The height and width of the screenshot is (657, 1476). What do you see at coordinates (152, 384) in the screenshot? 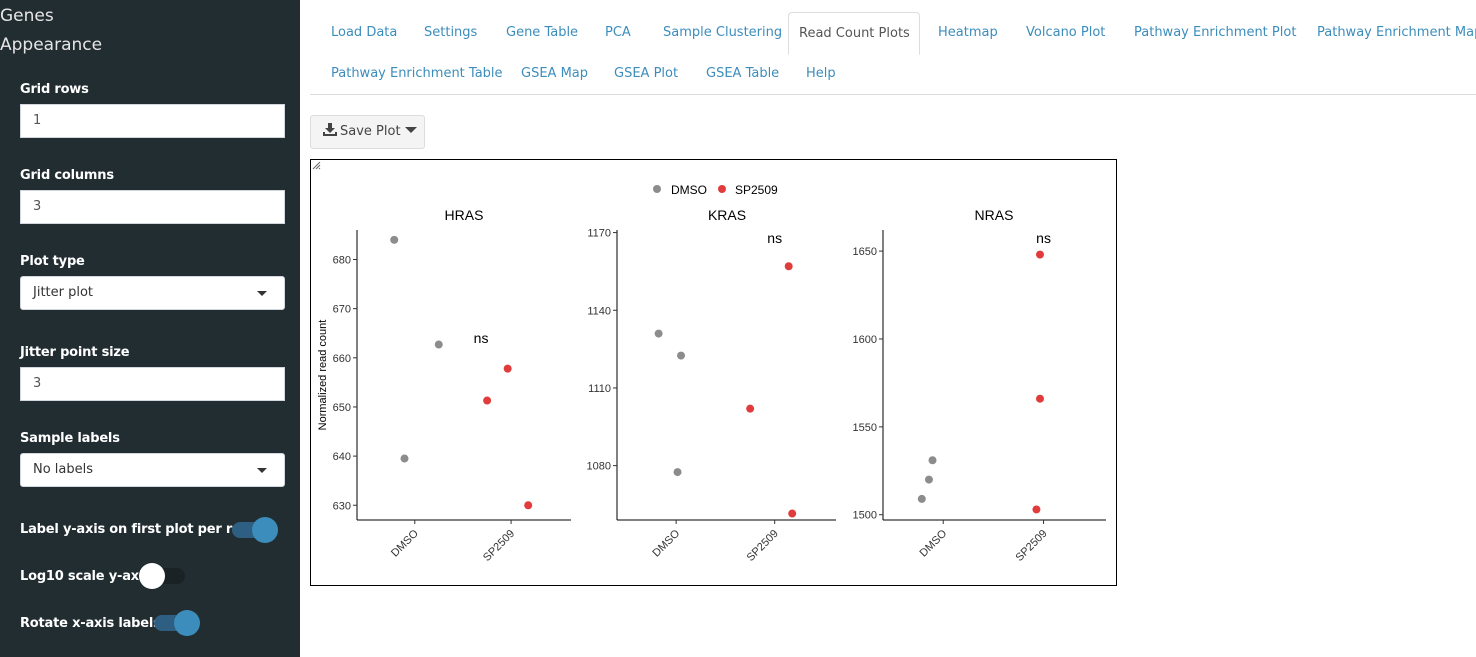
I see `jitter-point-size-input: 3` at bounding box center [152, 384].